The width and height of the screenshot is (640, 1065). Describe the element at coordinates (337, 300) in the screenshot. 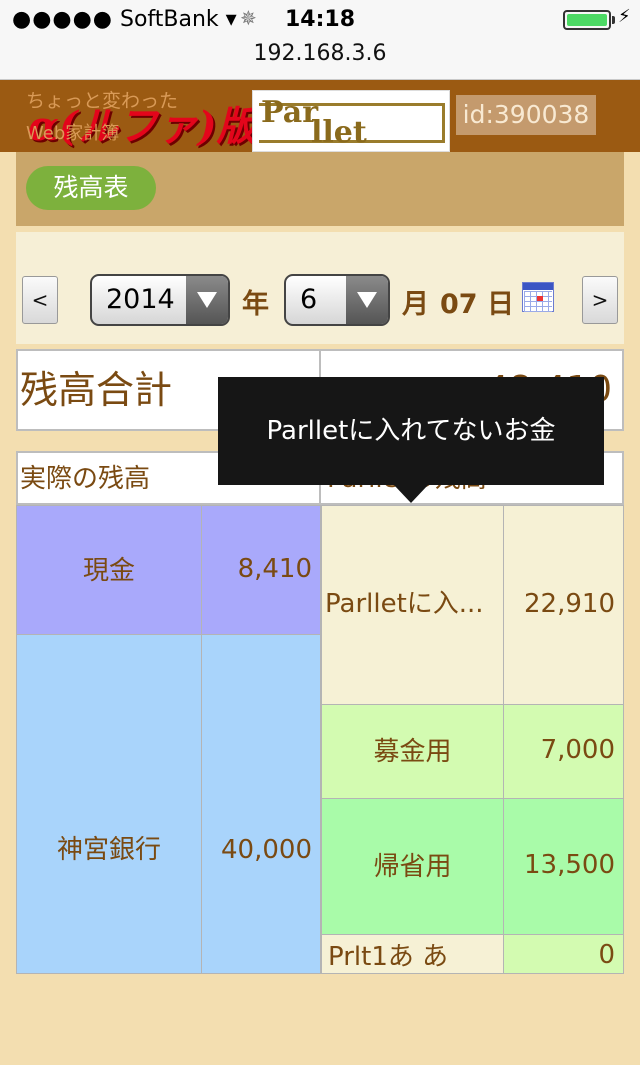

I see `month-select: 6` at that location.